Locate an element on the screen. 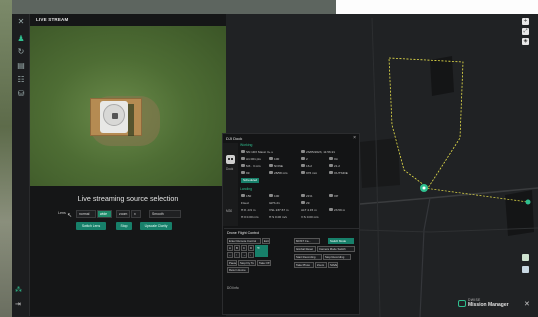  dock-row-3b: NONE is located at coordinates (276, 166).